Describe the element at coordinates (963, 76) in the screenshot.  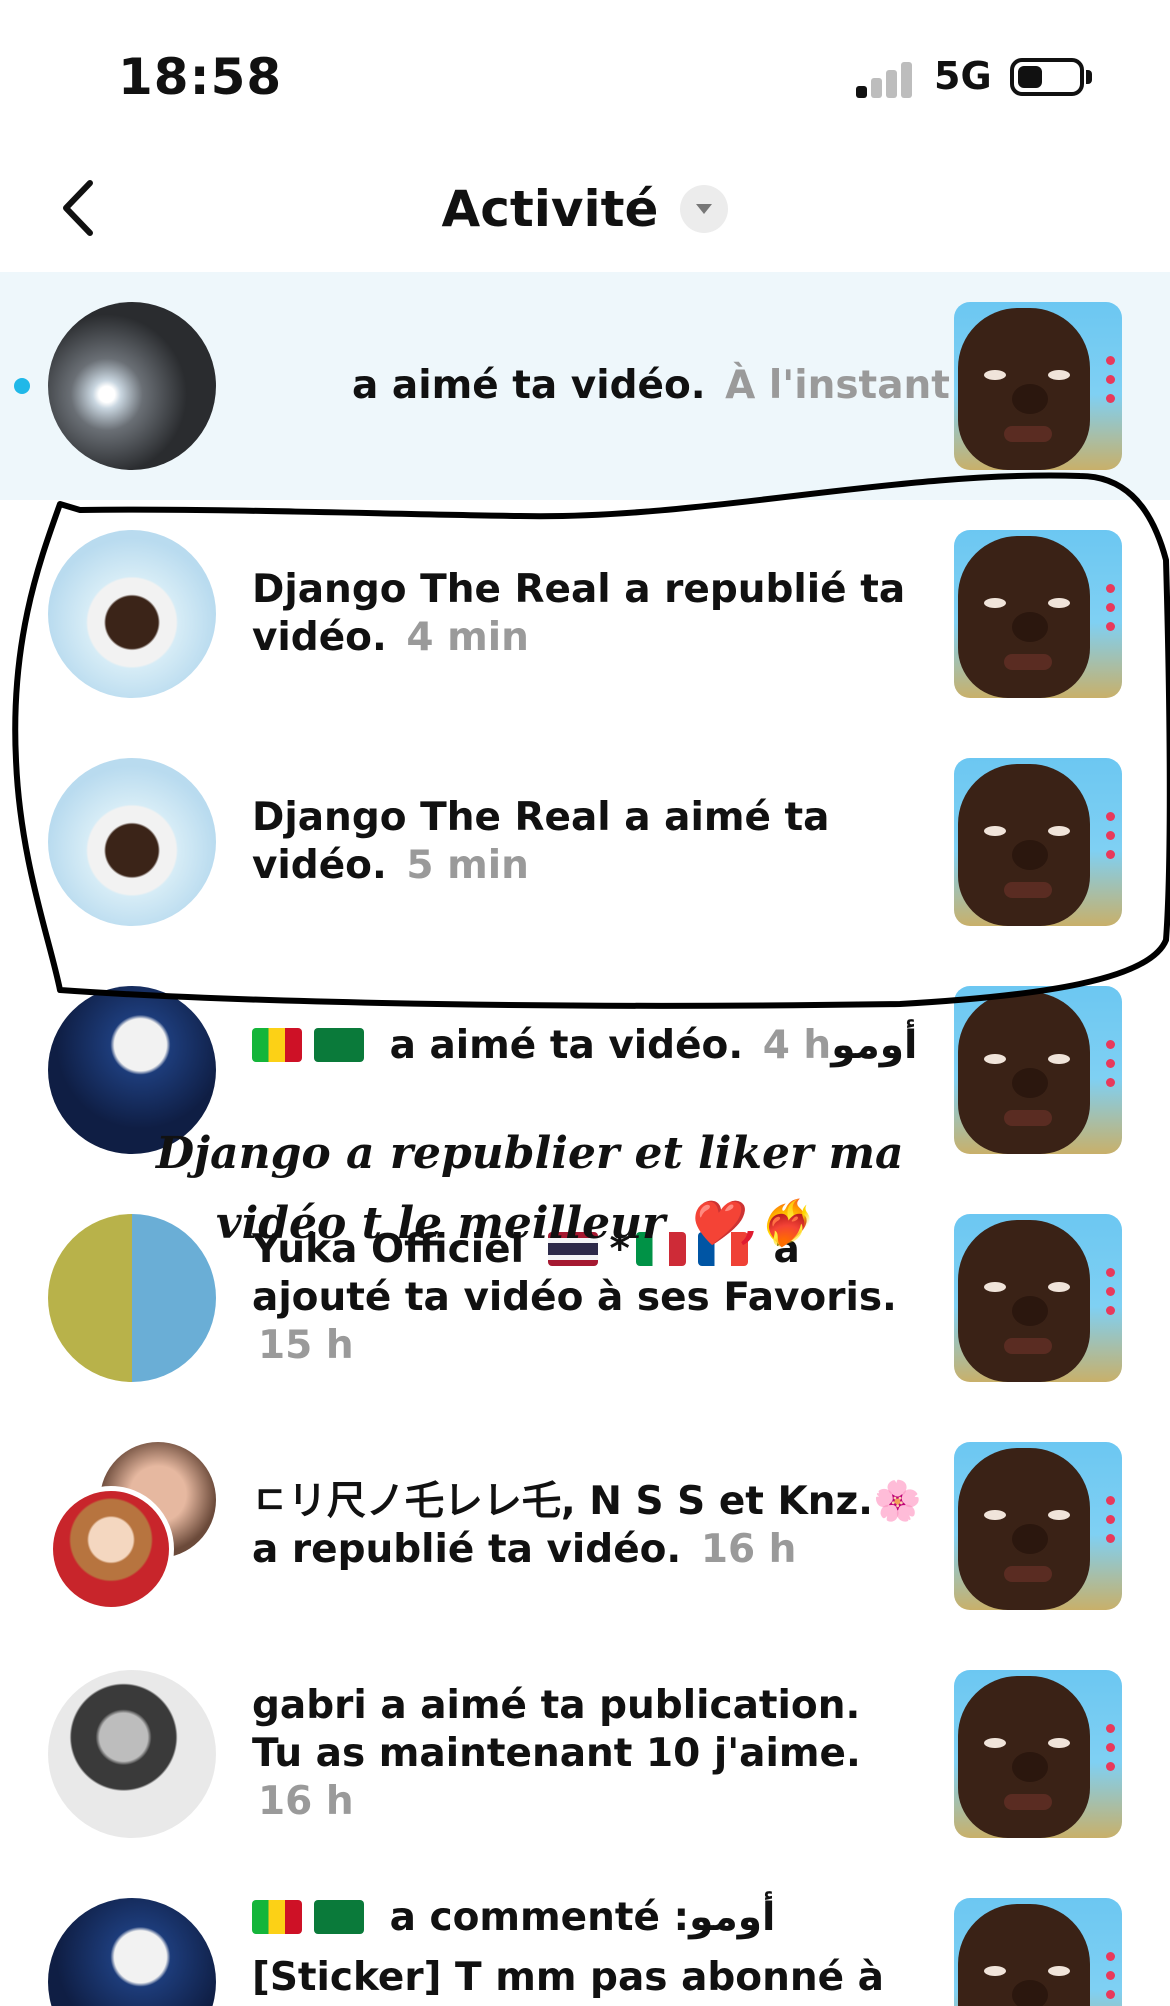
I see `network-label: 5G` at that location.